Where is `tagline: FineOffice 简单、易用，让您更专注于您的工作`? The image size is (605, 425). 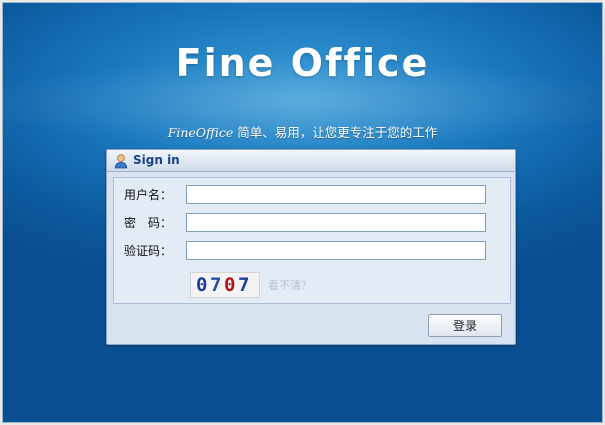 tagline: FineOffice 简单、易用，让您更专注于您的工作 is located at coordinates (302, 131).